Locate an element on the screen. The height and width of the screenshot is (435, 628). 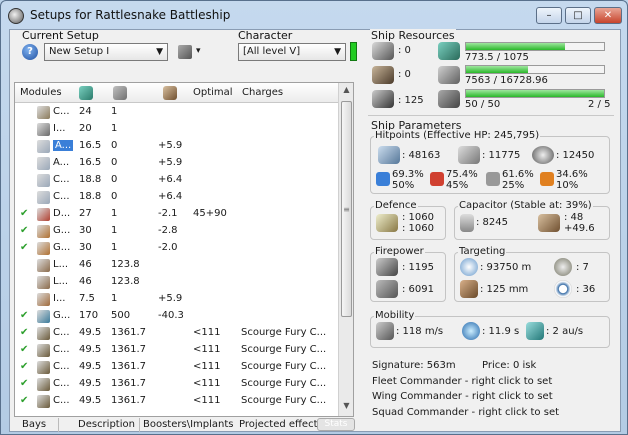
module-cpu: 7.5 is located at coordinates (87, 298).